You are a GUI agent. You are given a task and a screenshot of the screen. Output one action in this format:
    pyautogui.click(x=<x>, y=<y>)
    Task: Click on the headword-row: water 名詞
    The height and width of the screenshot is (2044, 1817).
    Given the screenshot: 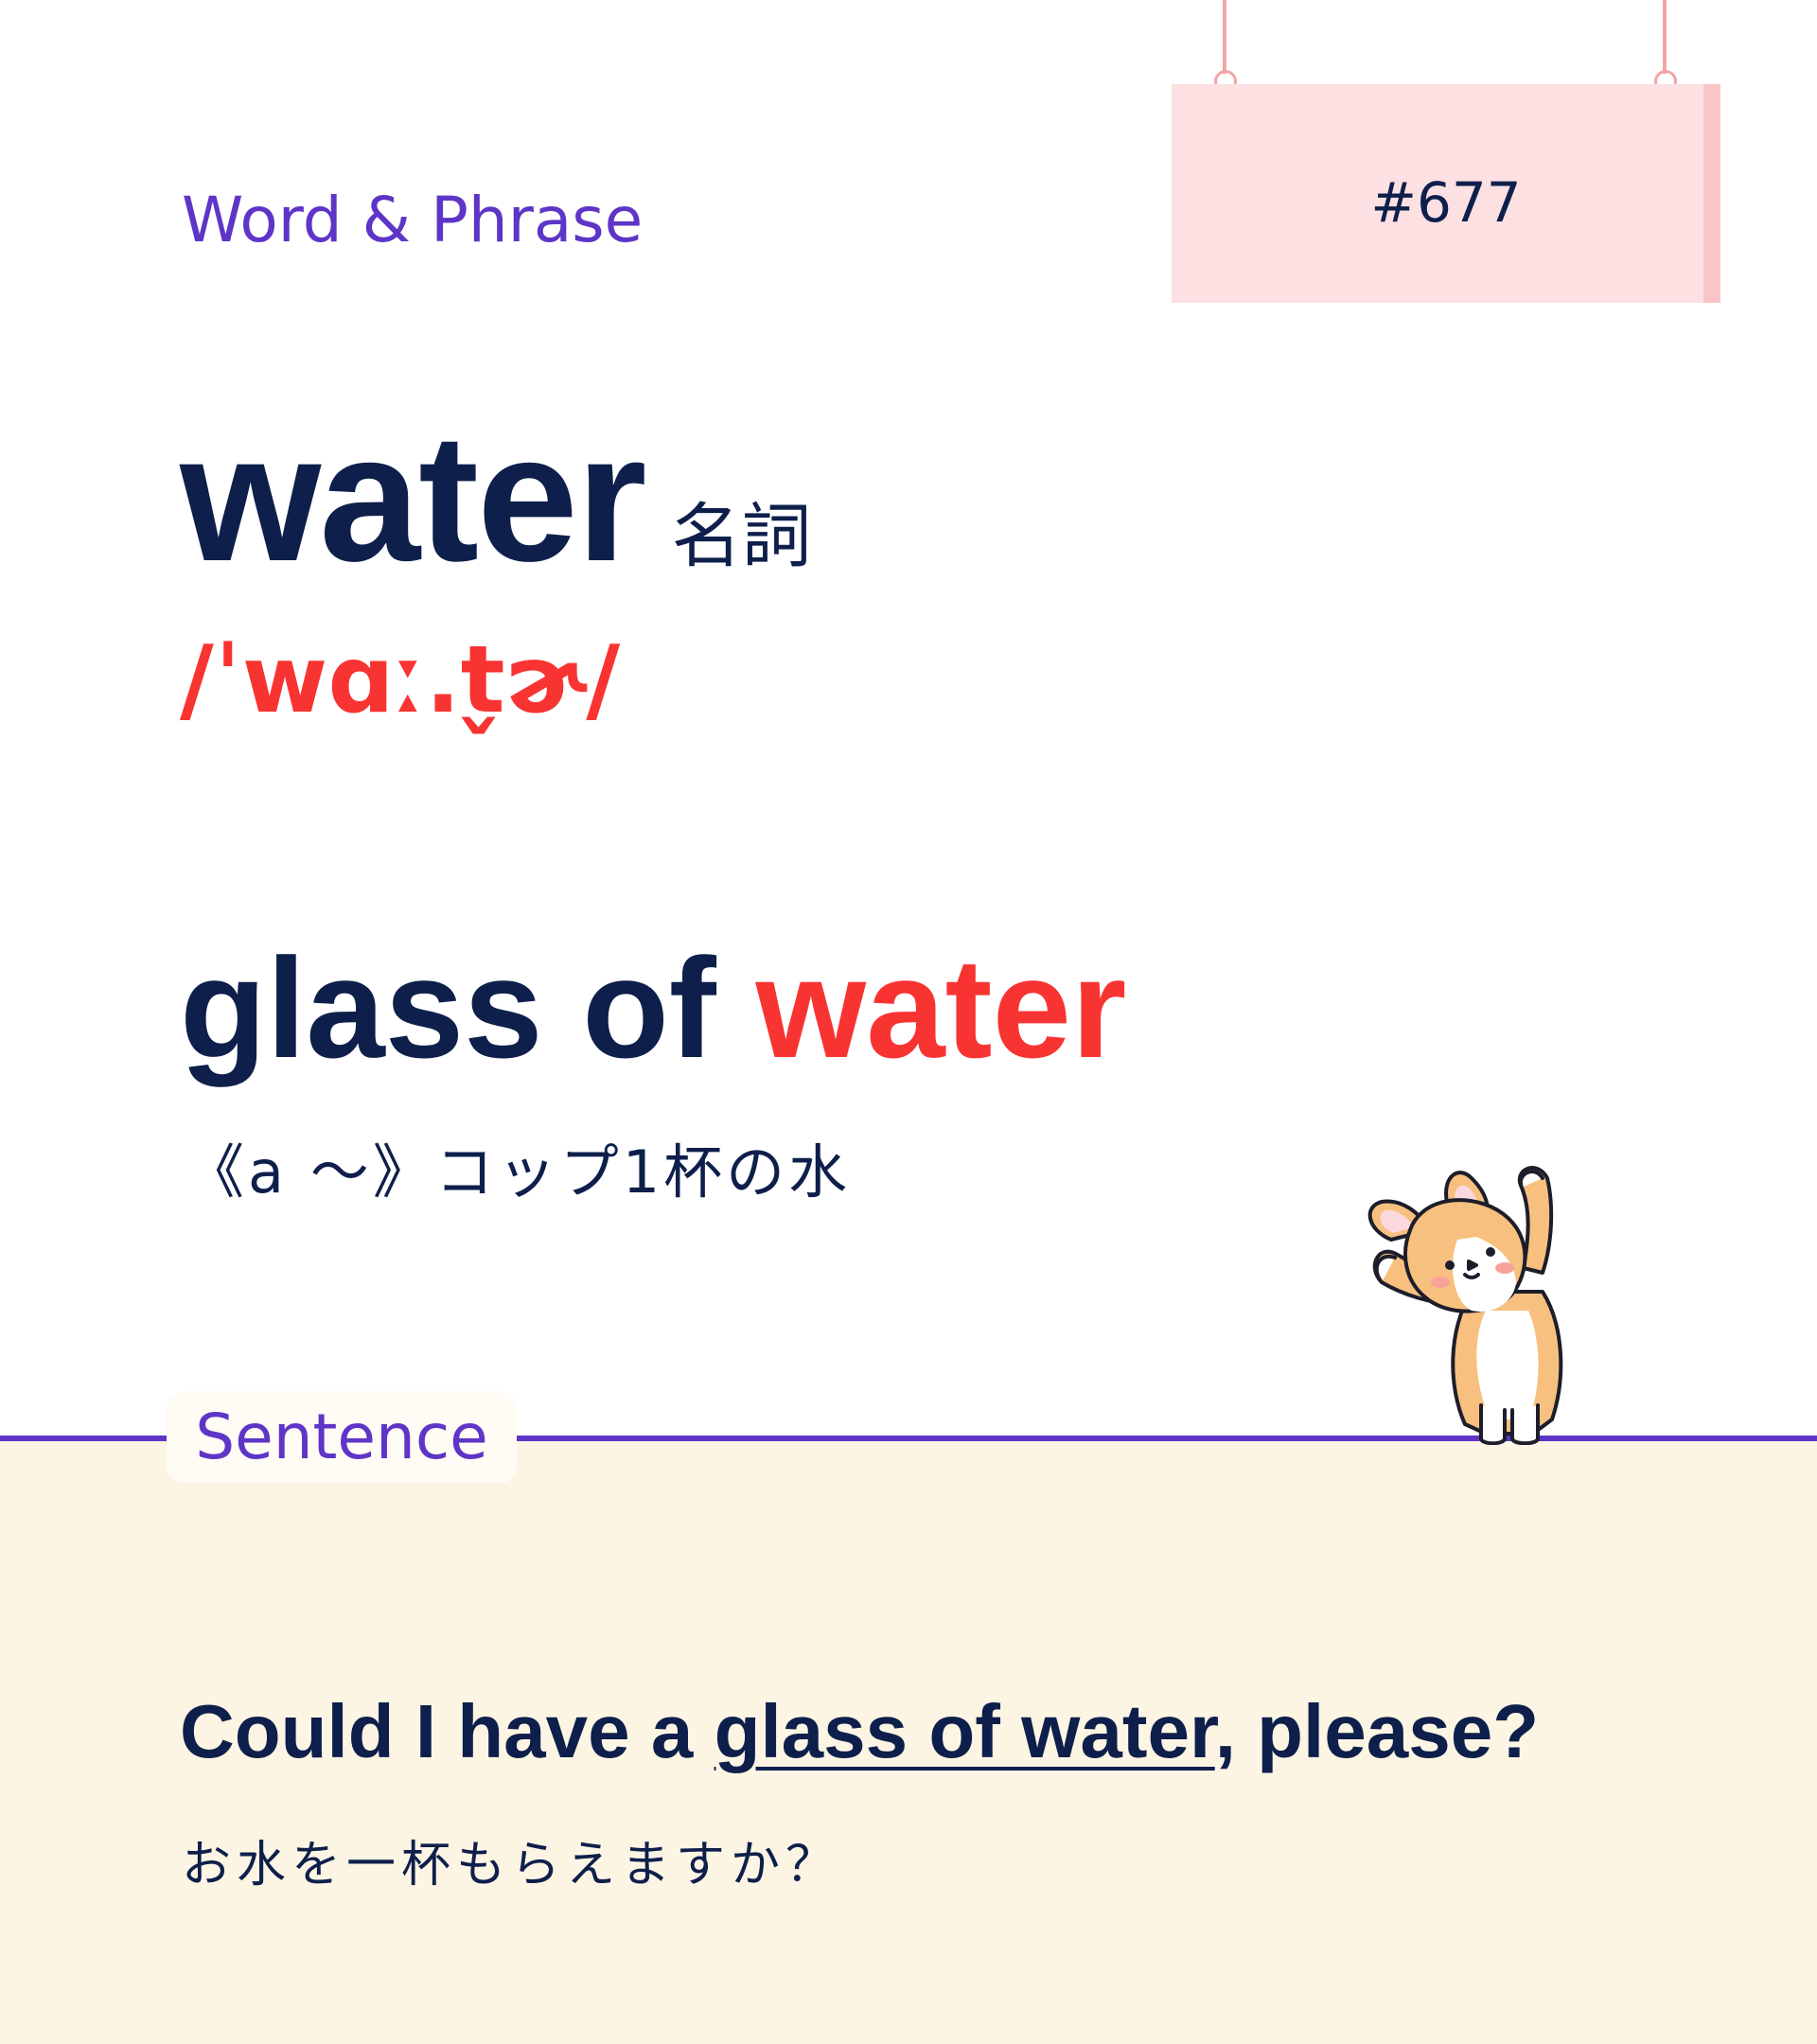 What is the action you would take?
    pyautogui.click(x=496, y=498)
    